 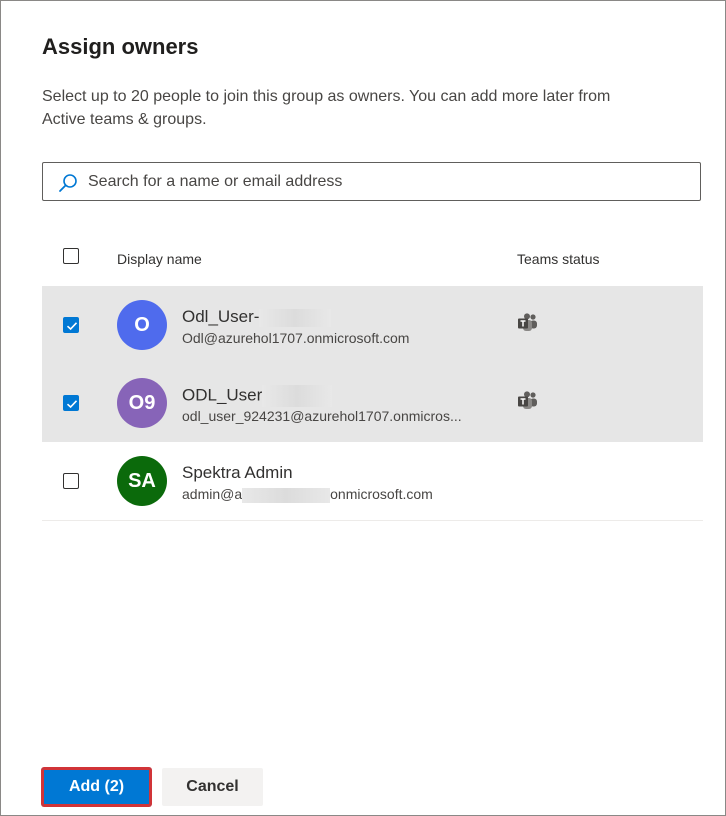 What do you see at coordinates (296, 338) in the screenshot?
I see `user-email: Odl@azurehol1707.onmicrosoft.com` at bounding box center [296, 338].